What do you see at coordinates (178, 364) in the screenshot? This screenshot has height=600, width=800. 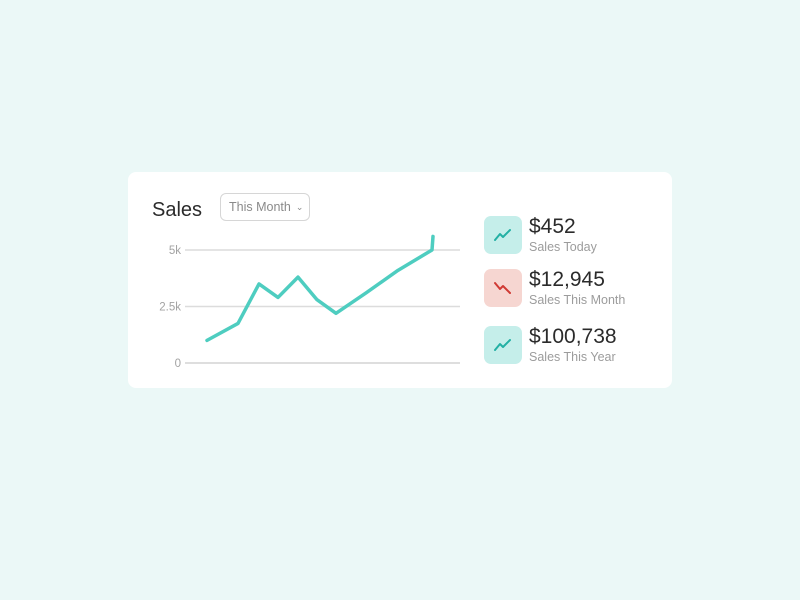 I see `y-tick-label: 0` at bounding box center [178, 364].